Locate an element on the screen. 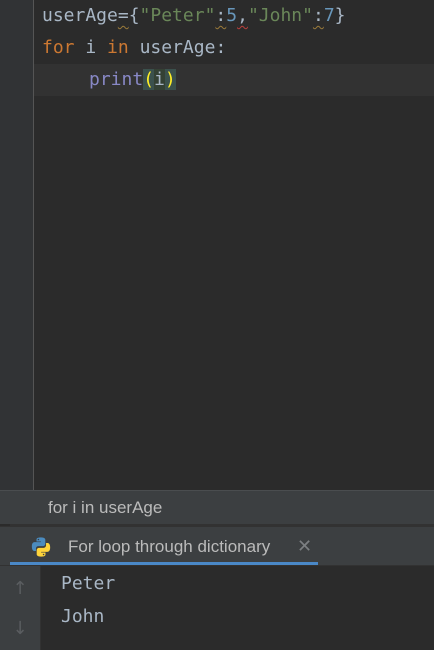 The width and height of the screenshot is (434, 650). run-console: ↑ ↓ Peter John is located at coordinates (217, 608).